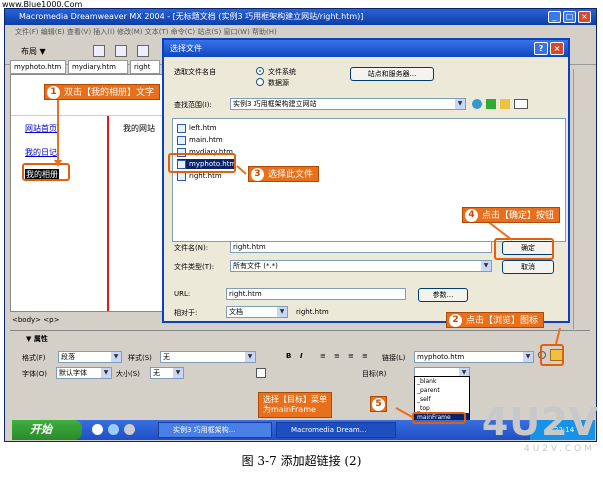 The image size is (603, 478). Describe the element at coordinates (584, 17) in the screenshot. I see `close-button: ×` at that location.